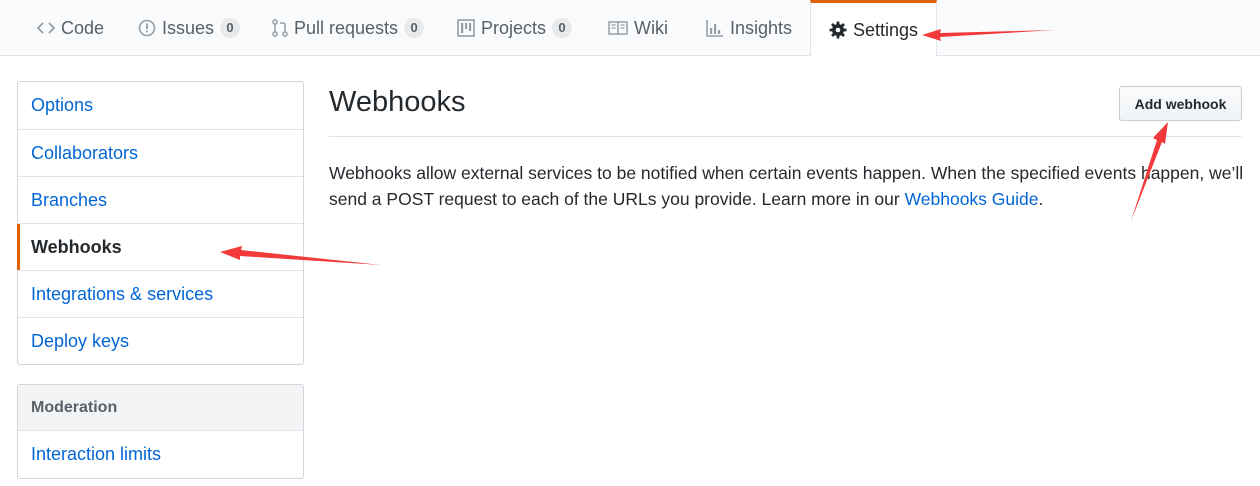 The width and height of the screenshot is (1260, 486). What do you see at coordinates (715, 28) in the screenshot?
I see `graph-icon` at bounding box center [715, 28].